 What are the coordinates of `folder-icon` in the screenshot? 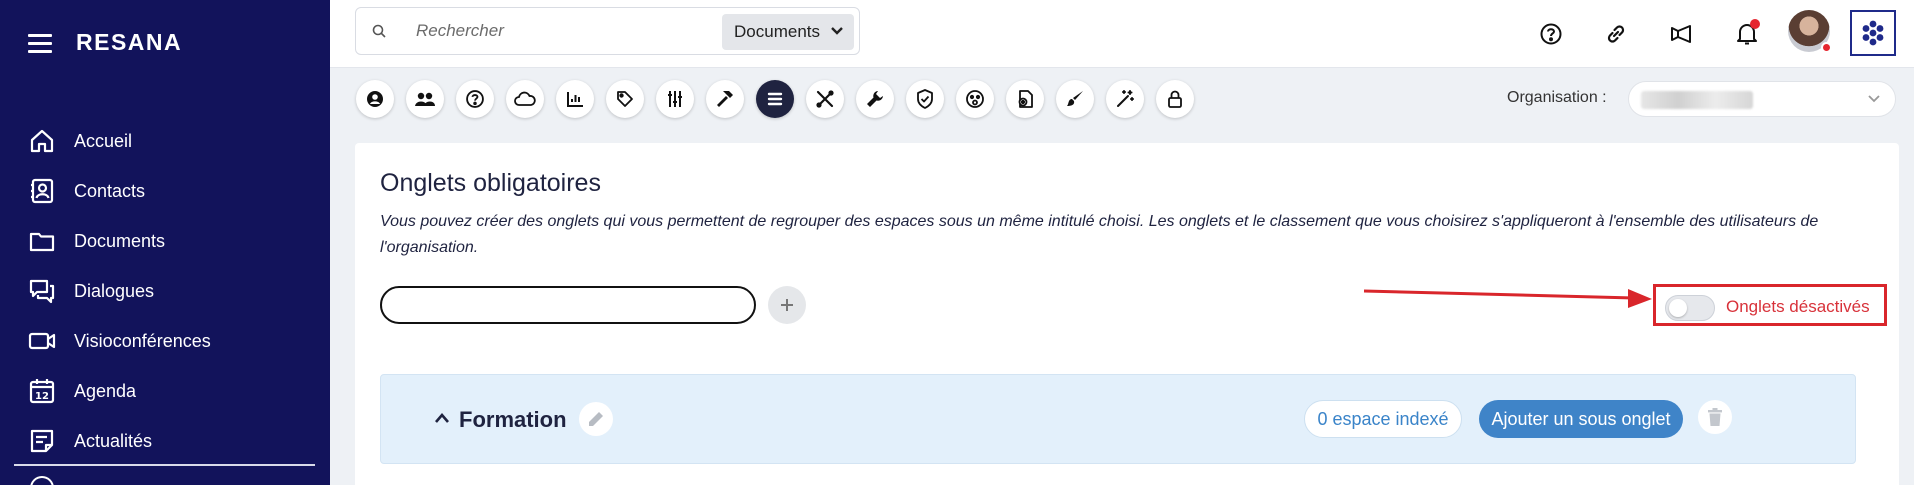 It's located at (42, 242).